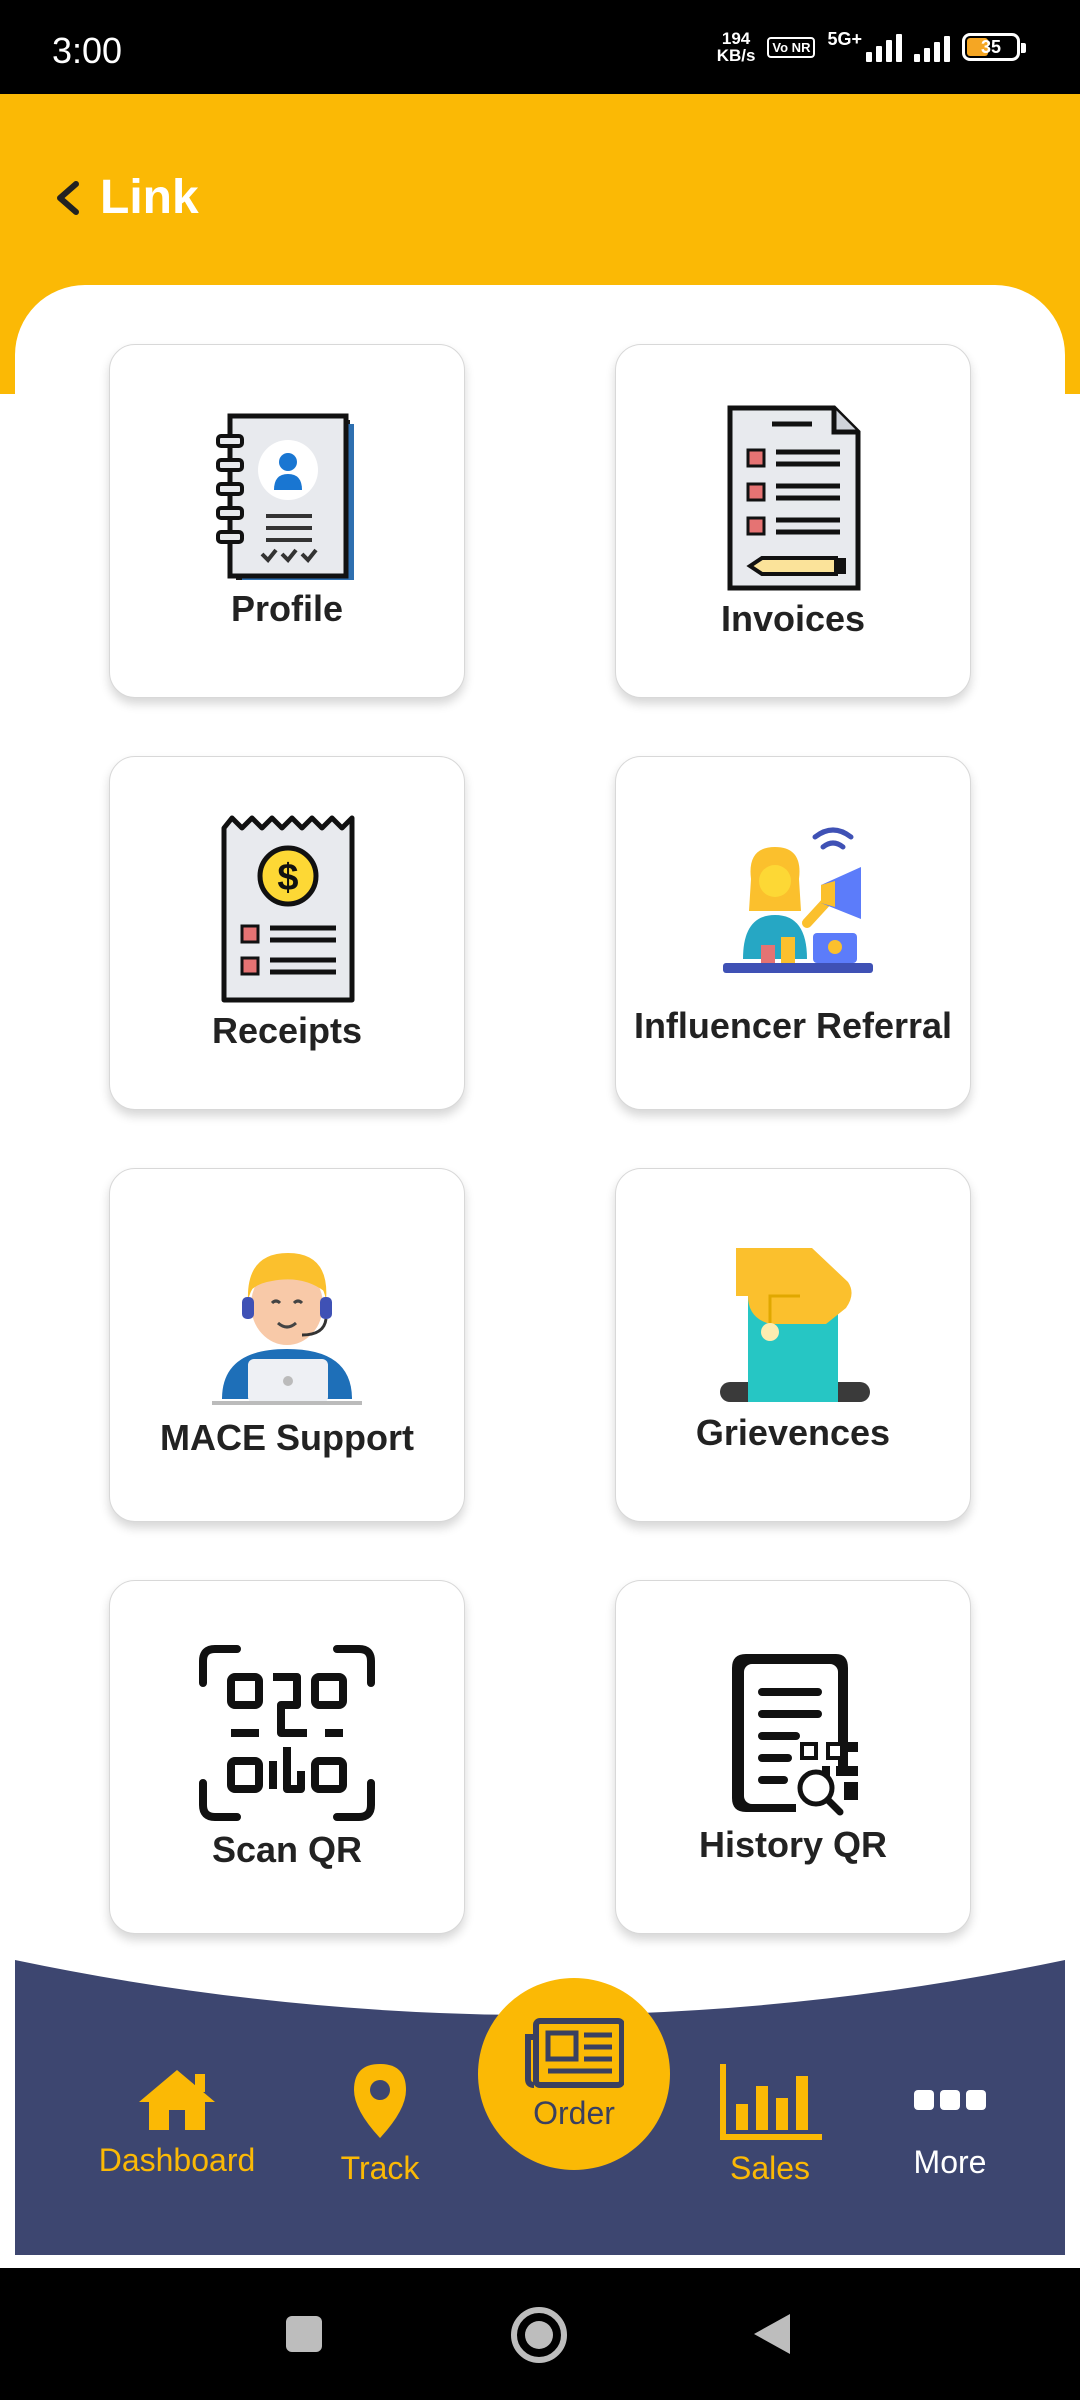 This screenshot has height=2400, width=1080. I want to click on tile-grievences: Grievences, so click(793, 1345).